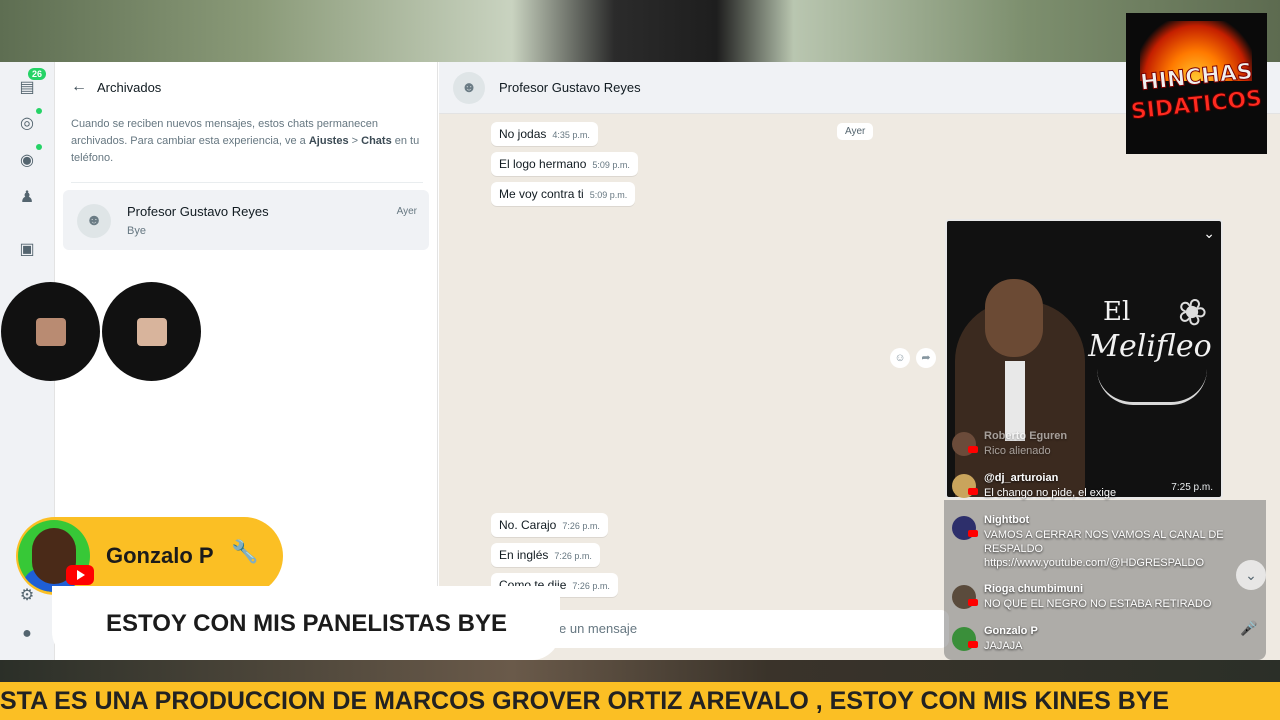 Image resolution: width=1280 pixels, height=720 pixels. What do you see at coordinates (543, 164) in the screenshot?
I see `message-text: El logo hermano` at bounding box center [543, 164].